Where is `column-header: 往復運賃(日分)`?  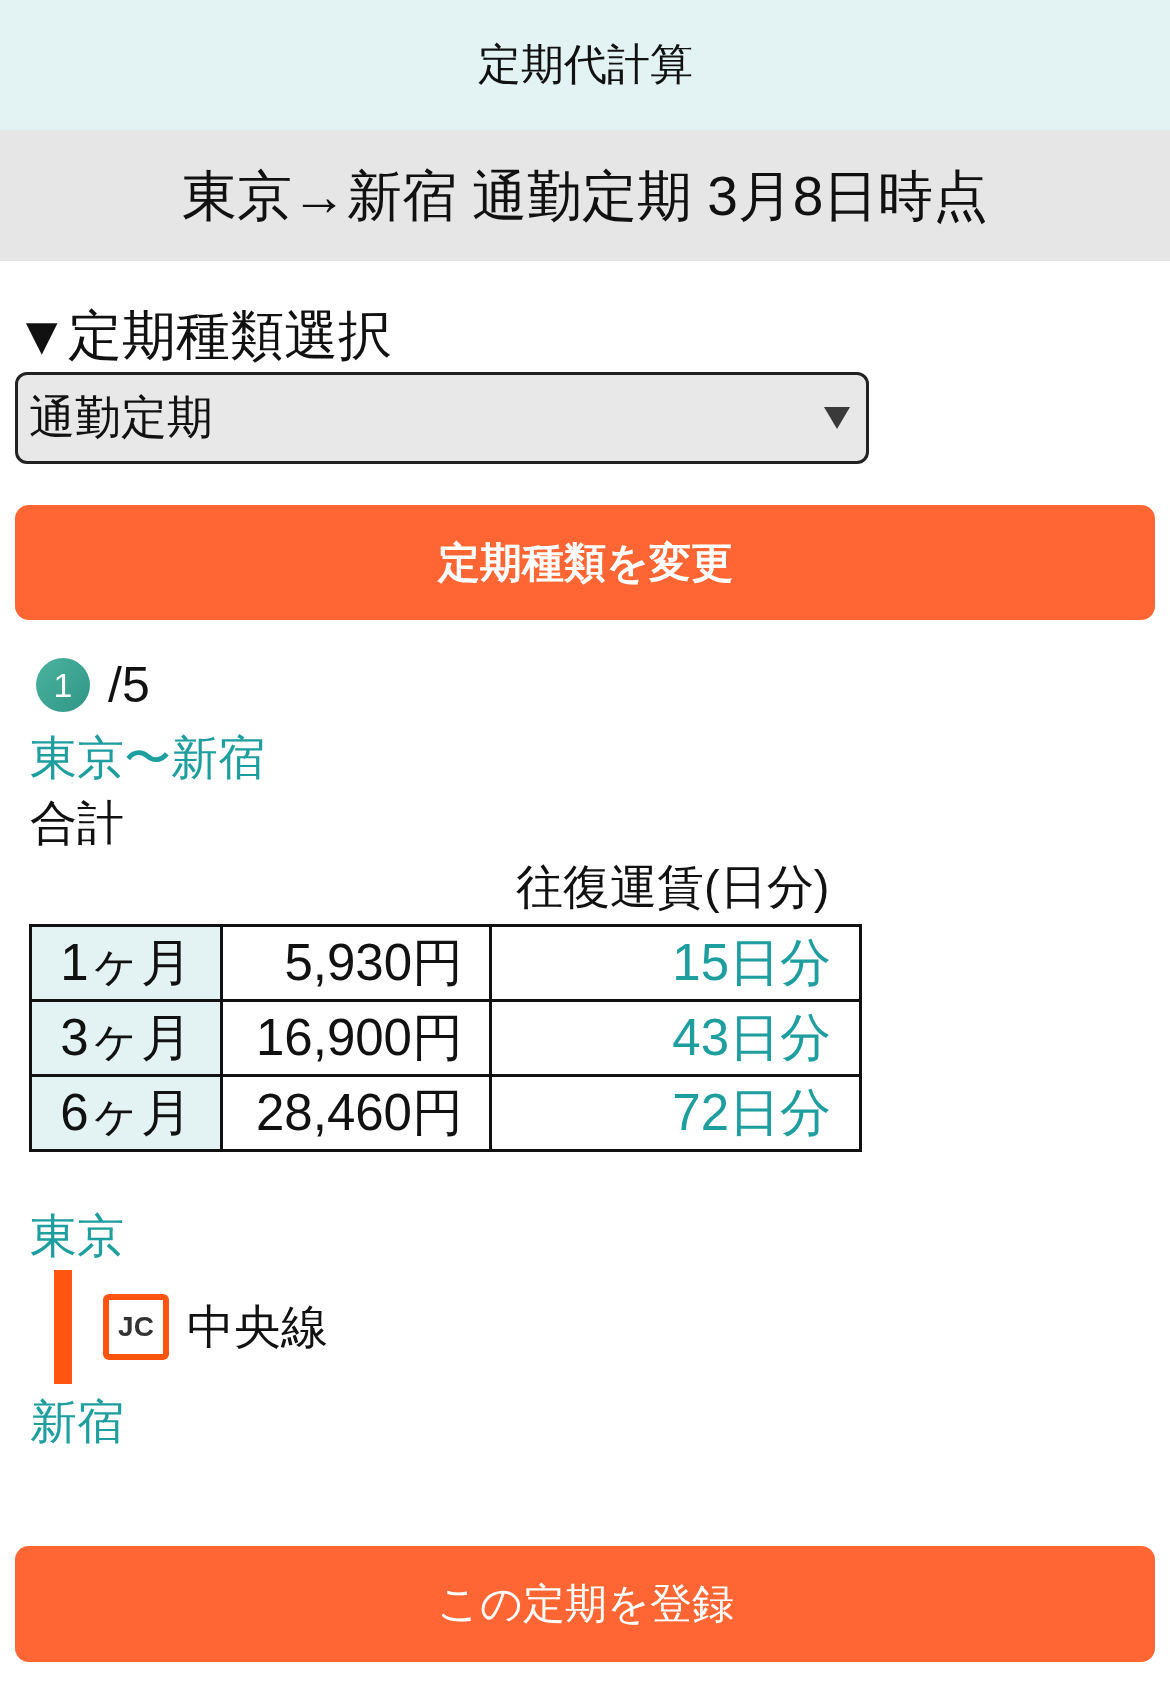 column-header: 往復運賃(日分) is located at coordinates (673, 887).